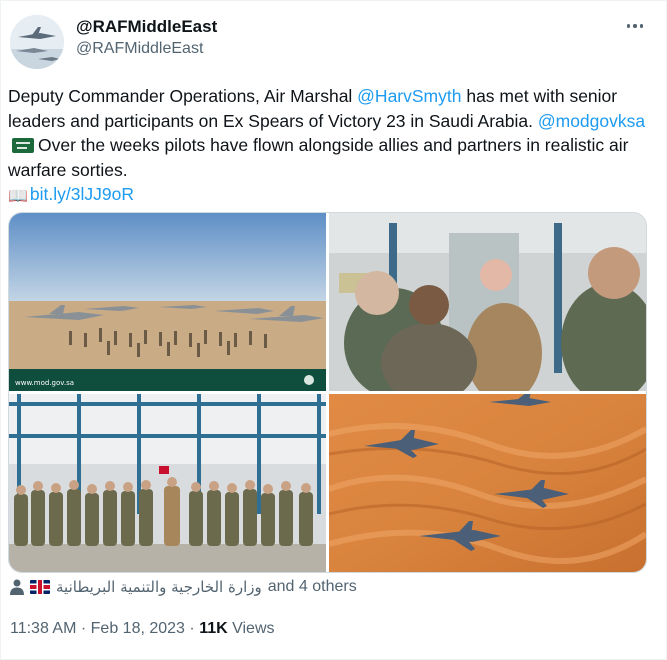  Describe the element at coordinates (17, 587) in the screenshot. I see `person-icon` at that location.